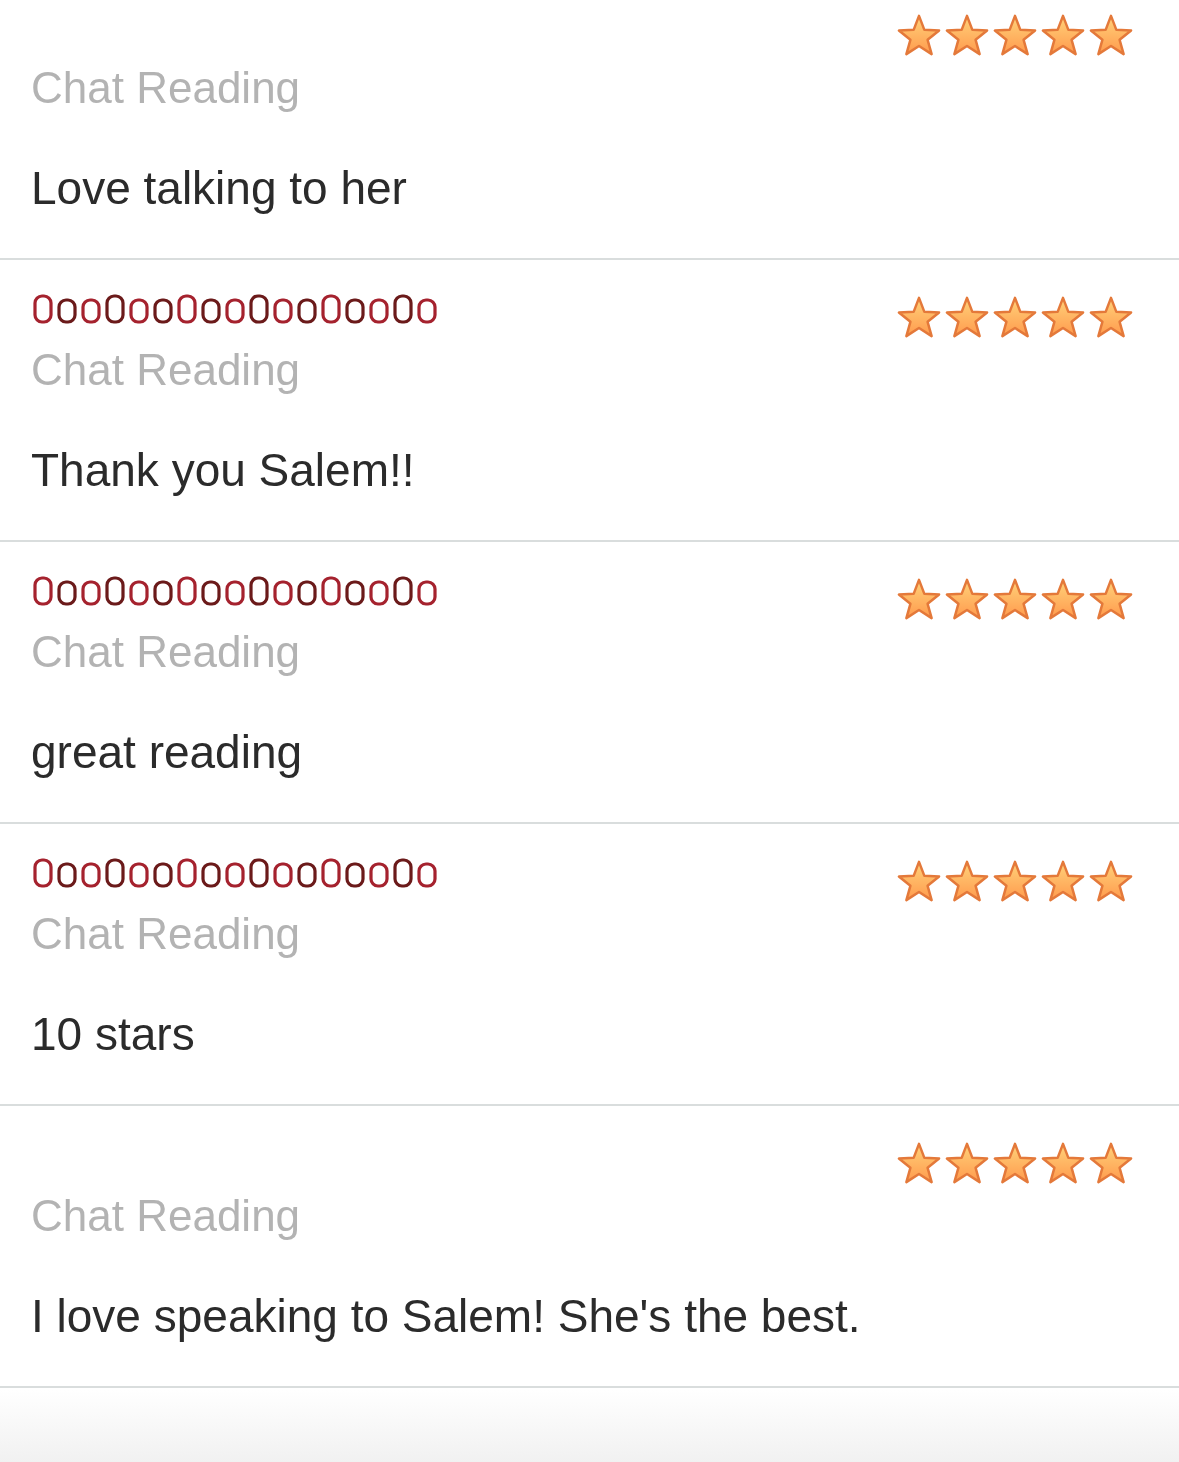 This screenshot has width=1179, height=1462. I want to click on review-text: I love speaking to Salem! She's the best., so click(446, 1316).